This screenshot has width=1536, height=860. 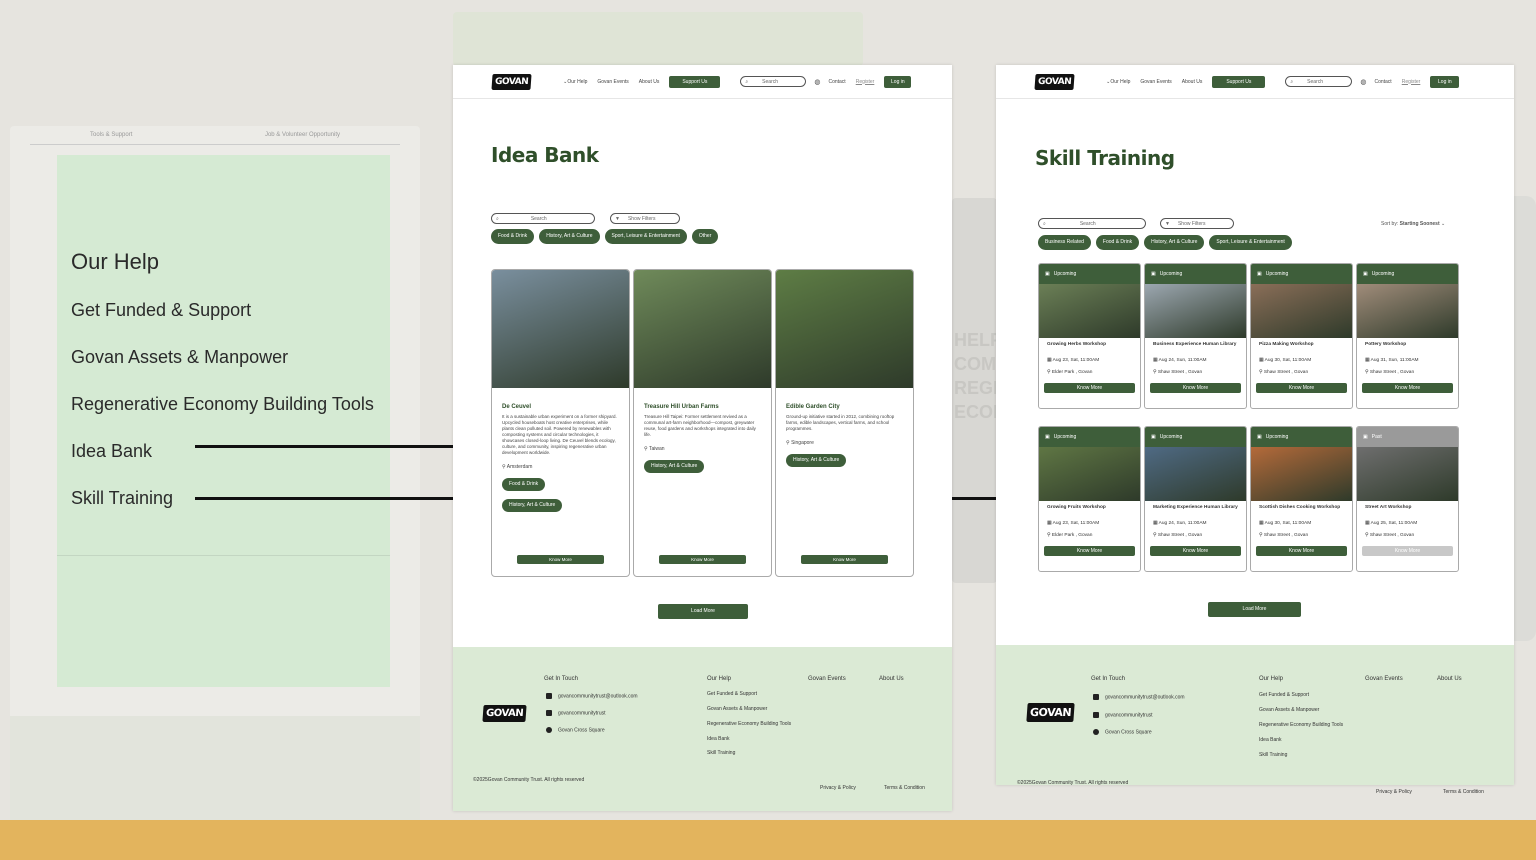 What do you see at coordinates (161, 310) in the screenshot?
I see `help-item-get-funded: Get Funded & Support` at bounding box center [161, 310].